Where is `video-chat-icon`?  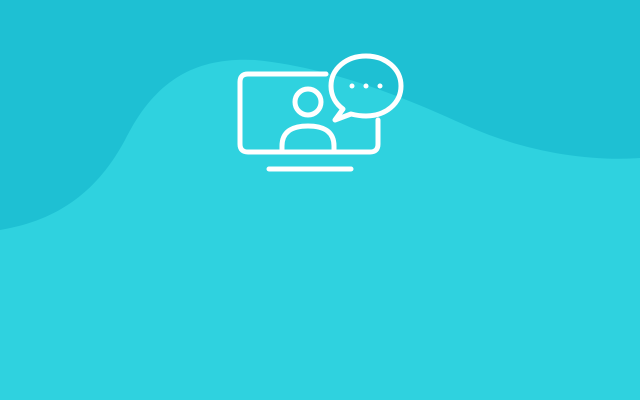
video-chat-icon is located at coordinates (320, 115).